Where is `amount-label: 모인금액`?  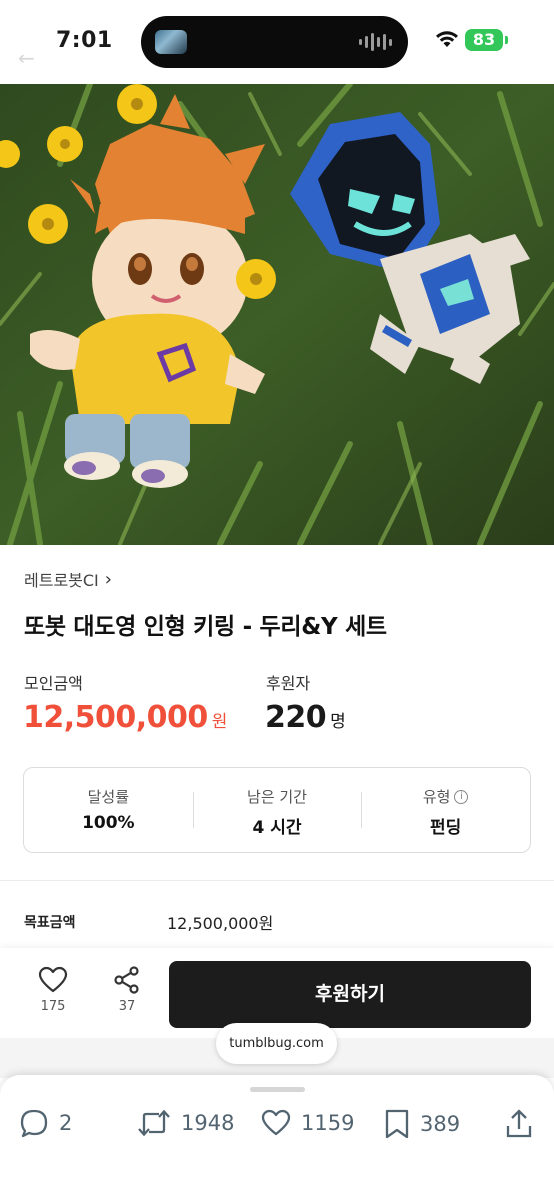 amount-label: 모인금액 is located at coordinates (53, 683).